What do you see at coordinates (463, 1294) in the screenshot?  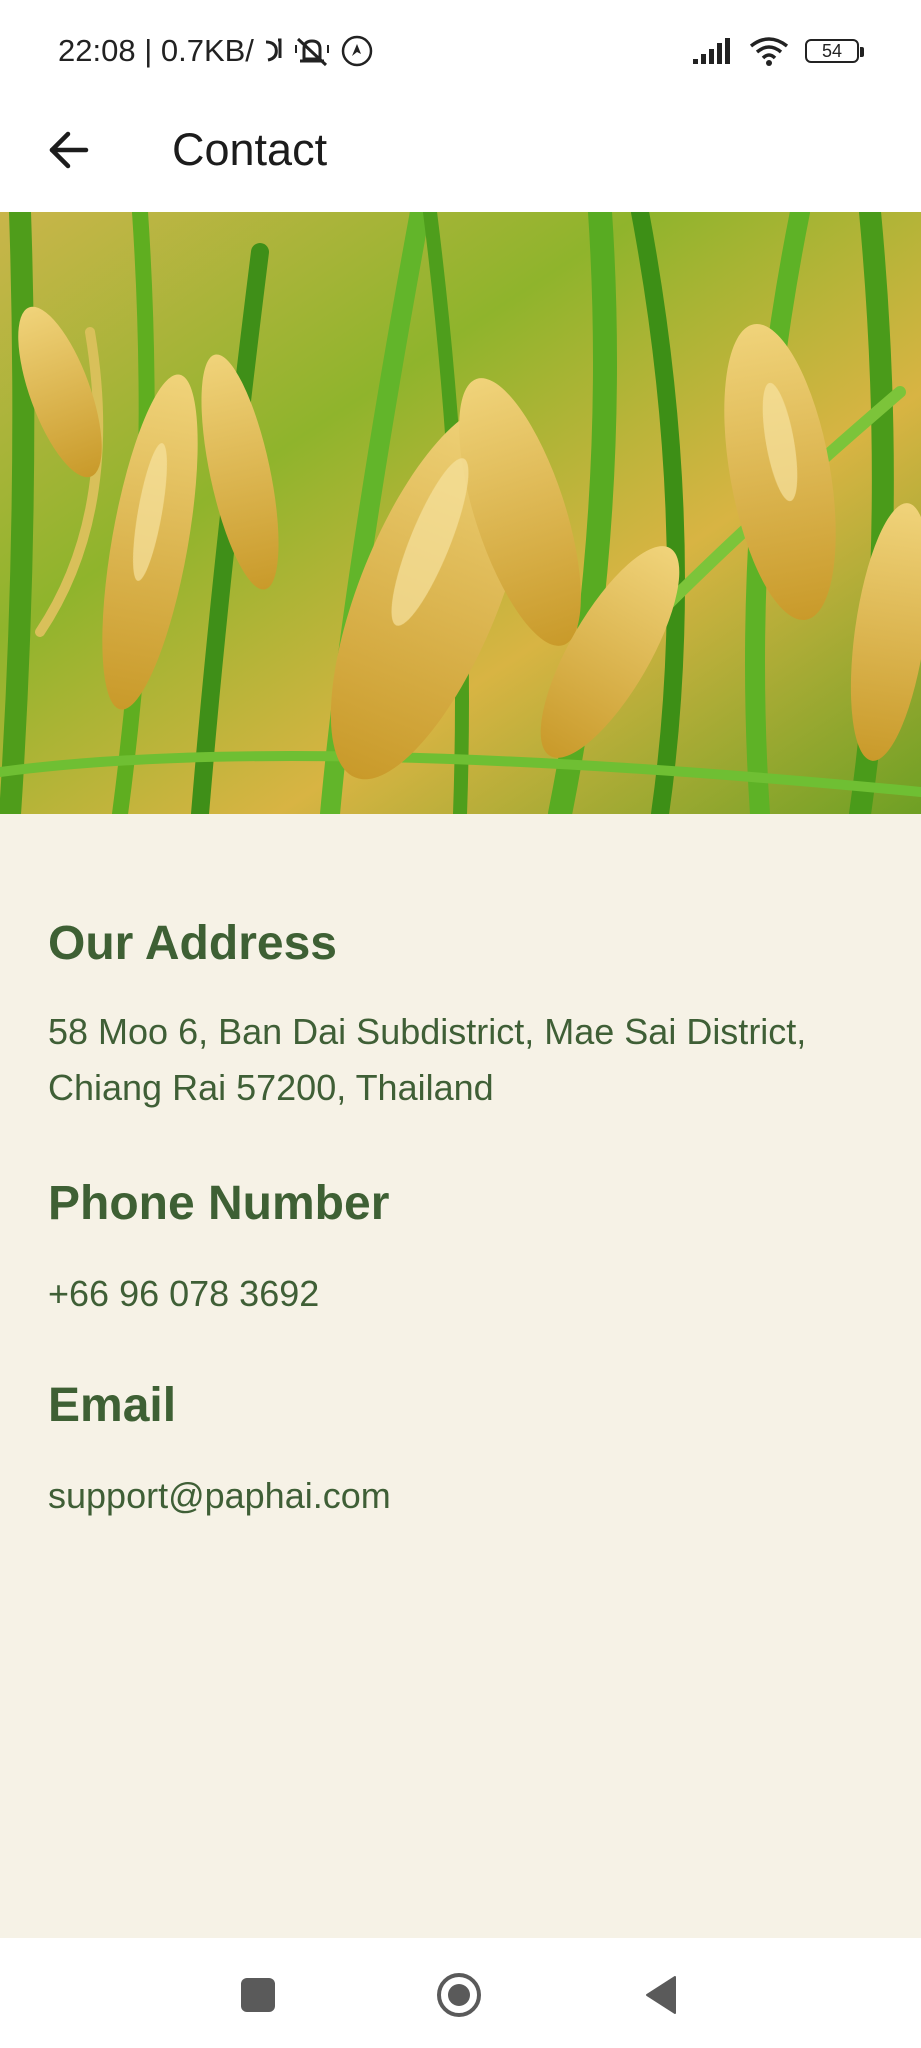 I see `phone-number: +66 96 078 3692` at bounding box center [463, 1294].